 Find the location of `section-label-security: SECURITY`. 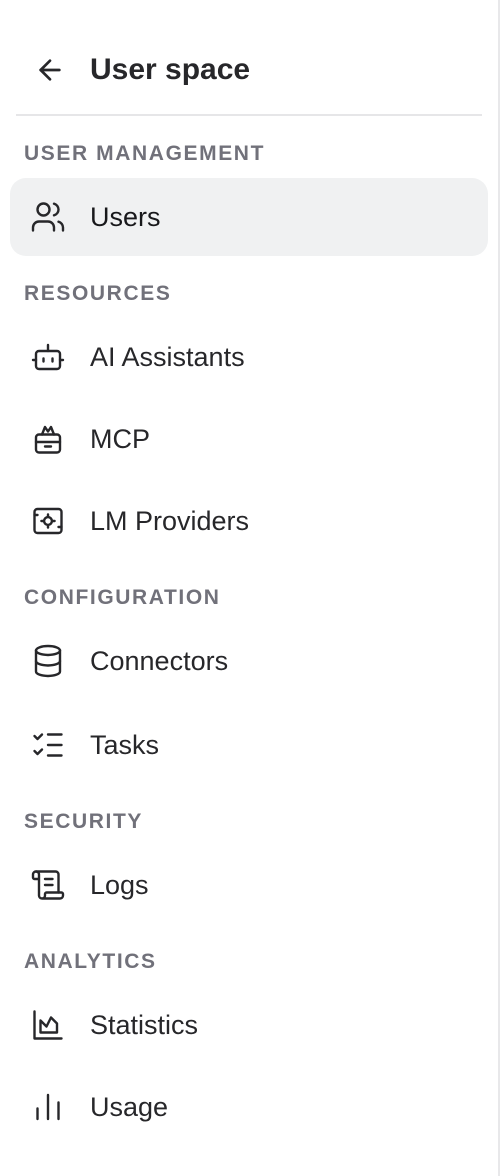

section-label-security: SECURITY is located at coordinates (83, 821).